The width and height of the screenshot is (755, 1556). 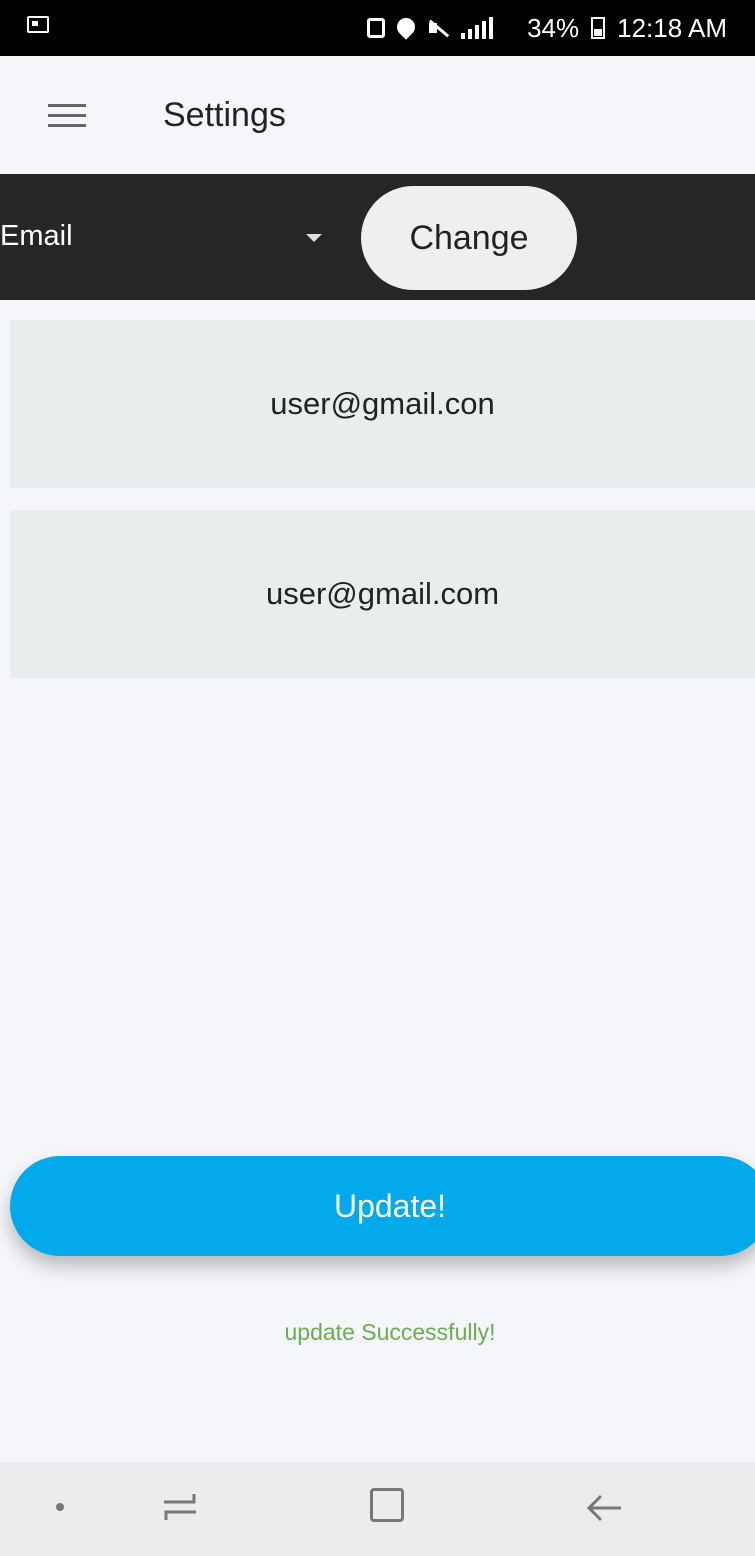 I want to click on selector-bar: Email Change, so click(x=377, y=237).